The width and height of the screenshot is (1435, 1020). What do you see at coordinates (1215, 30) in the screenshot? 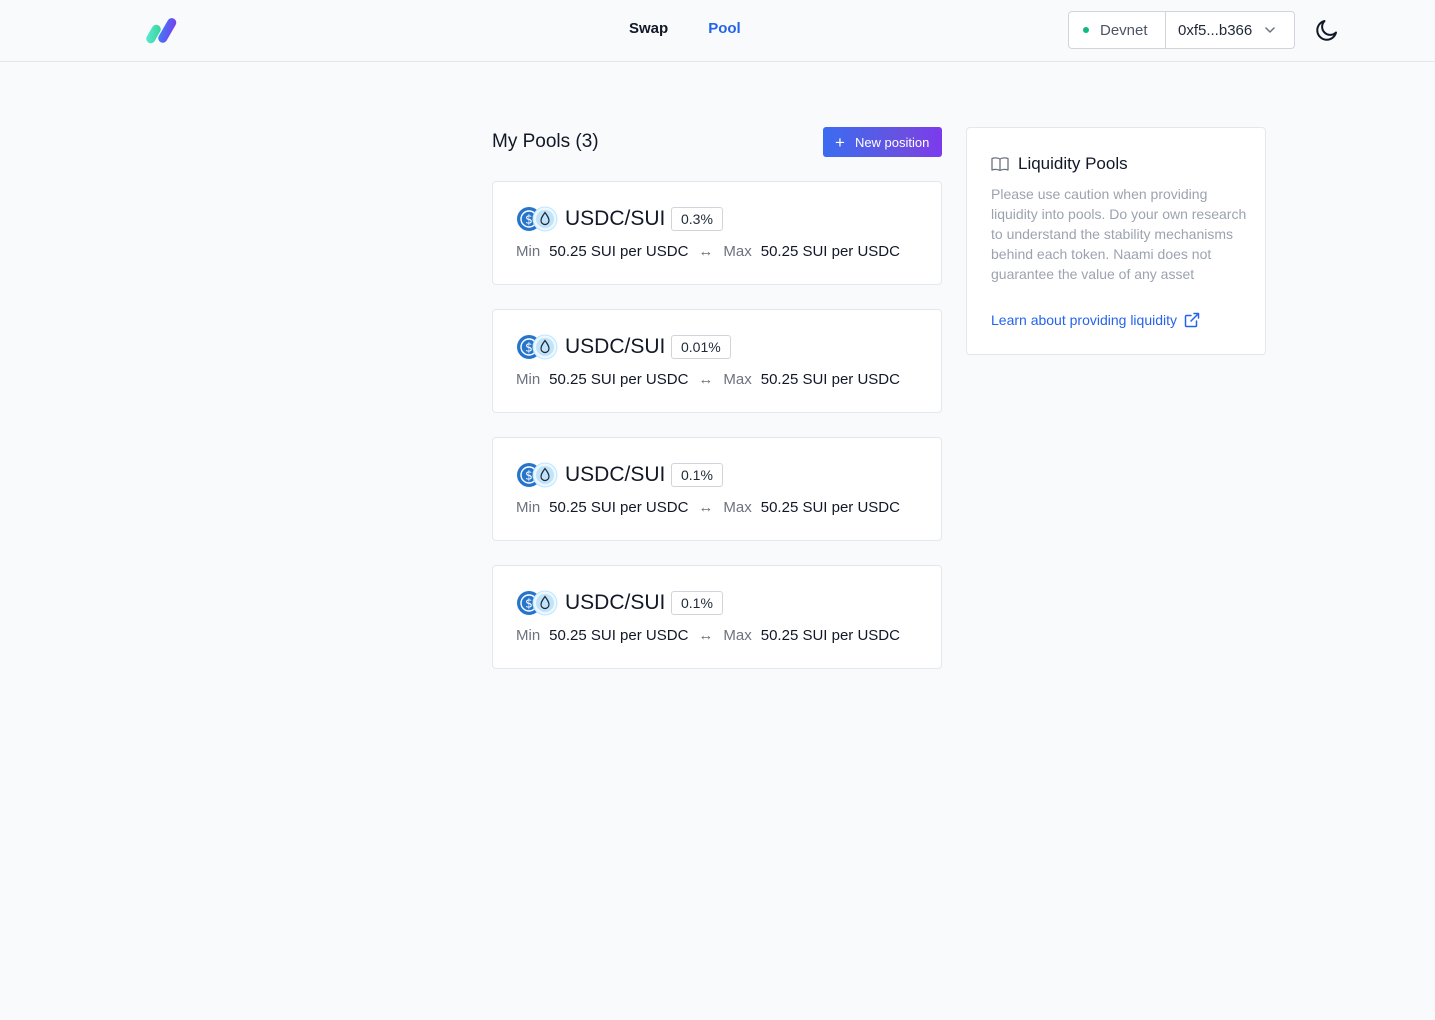
I see `wallet-address: 0xf5...b366` at bounding box center [1215, 30].